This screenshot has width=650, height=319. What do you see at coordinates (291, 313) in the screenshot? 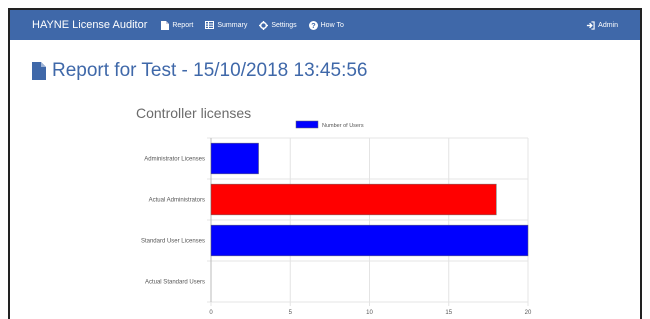
I see `x-tick-label: 5` at bounding box center [291, 313].